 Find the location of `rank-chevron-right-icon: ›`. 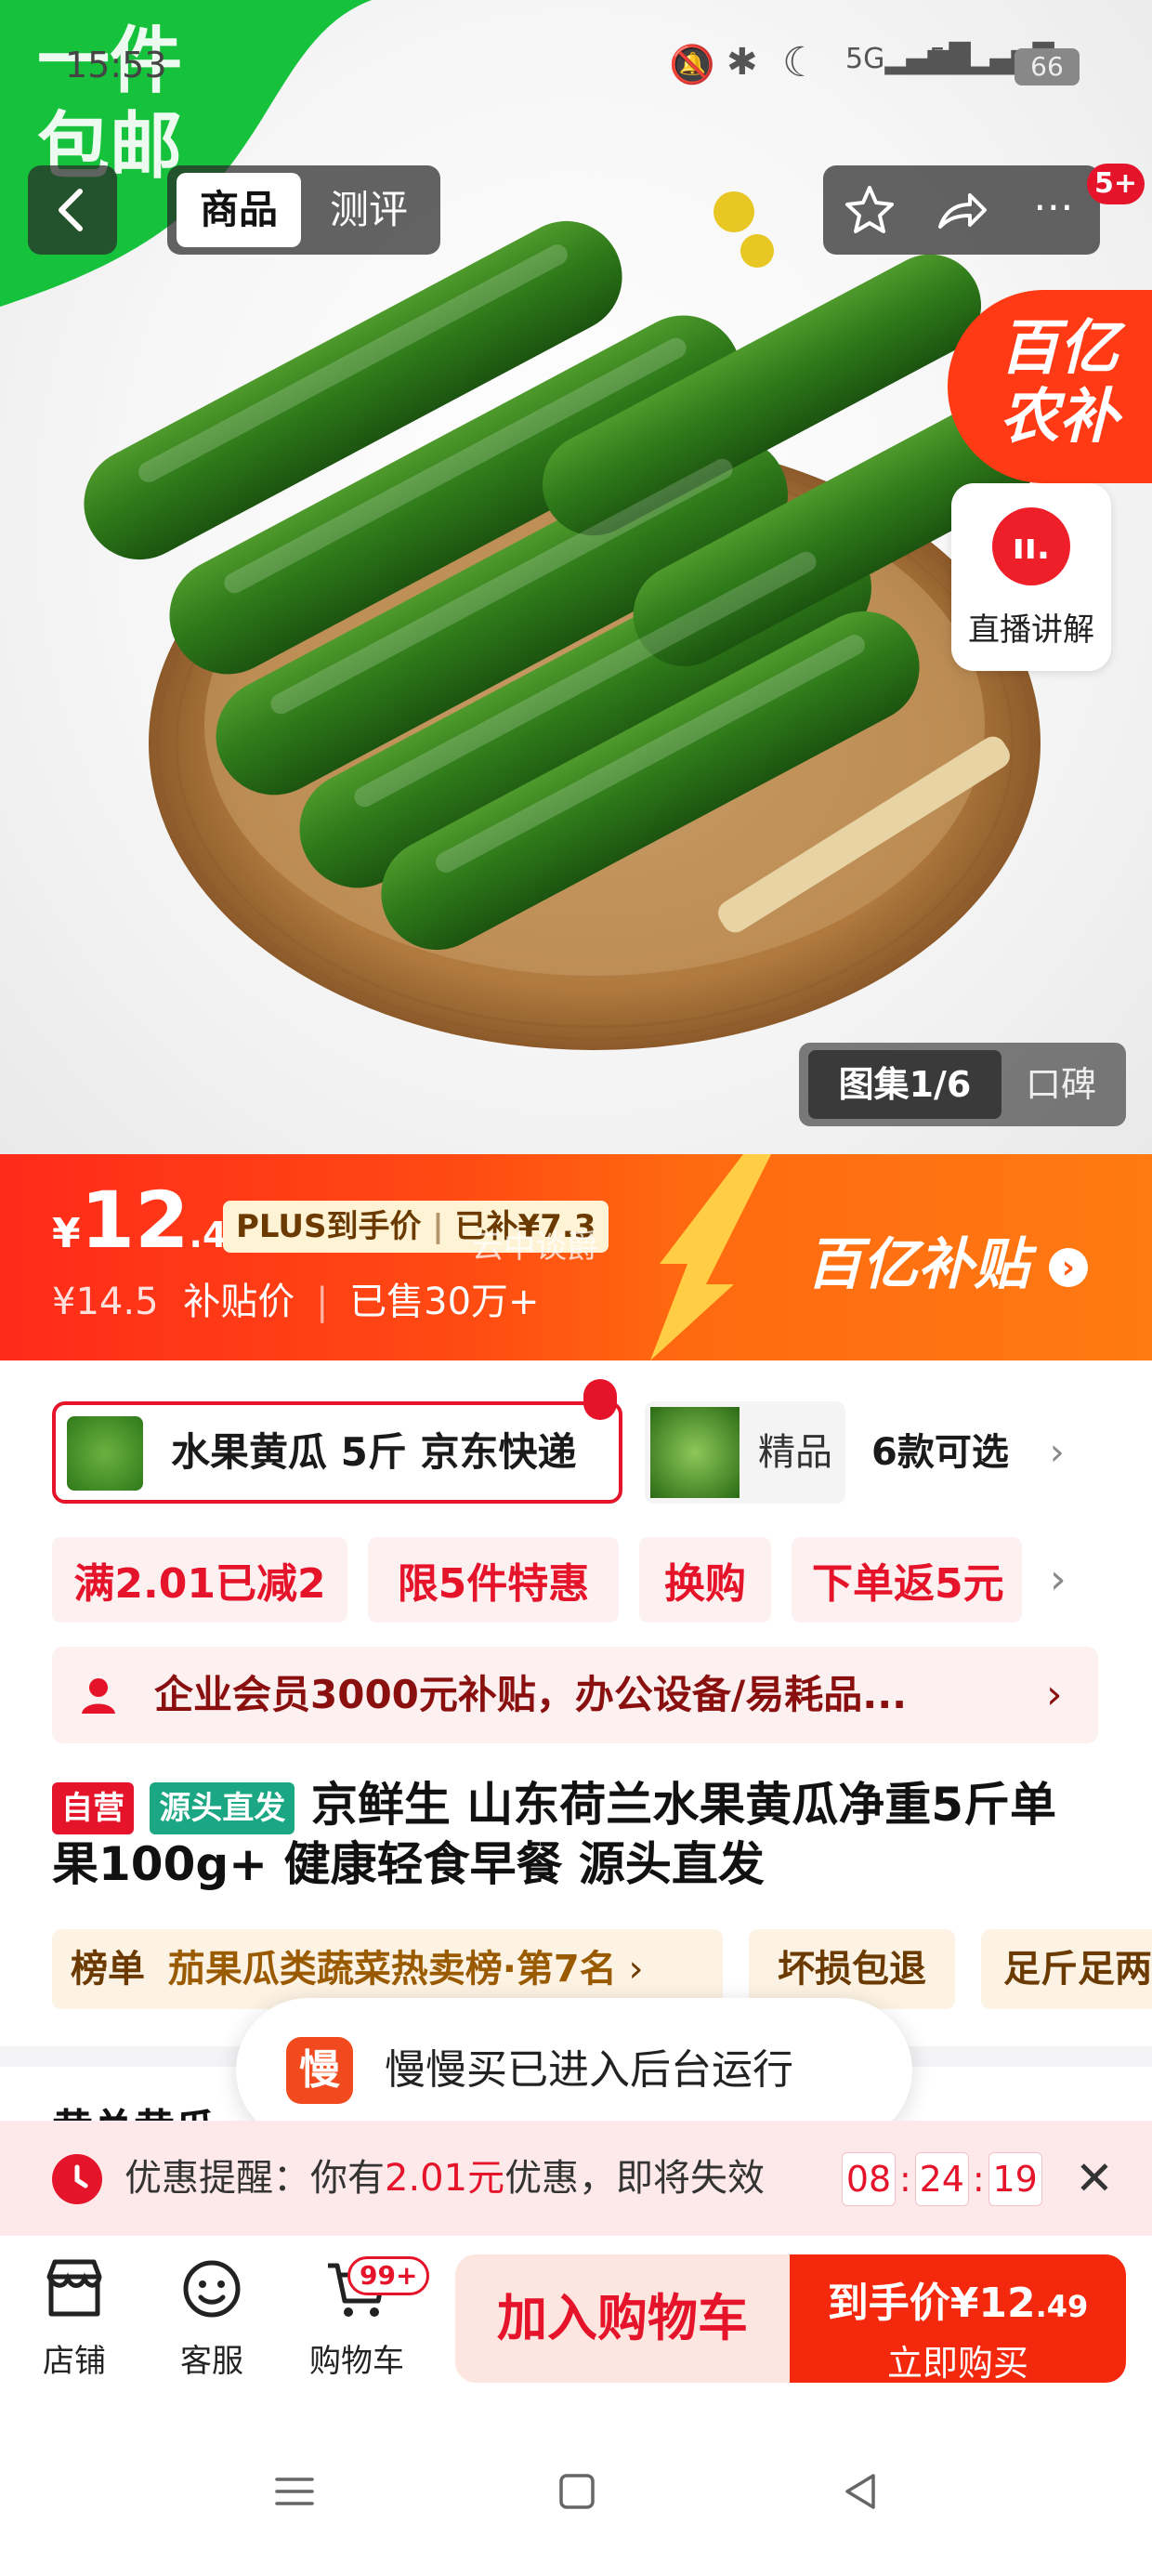

rank-chevron-right-icon: › is located at coordinates (636, 1969).